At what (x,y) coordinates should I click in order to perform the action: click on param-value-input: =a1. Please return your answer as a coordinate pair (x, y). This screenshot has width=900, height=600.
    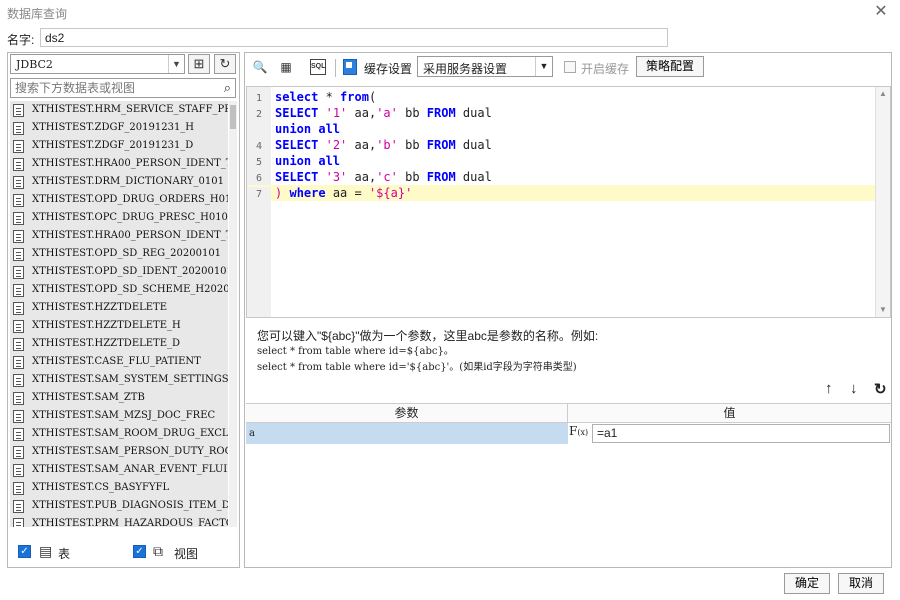
    Looking at the image, I should click on (741, 433).